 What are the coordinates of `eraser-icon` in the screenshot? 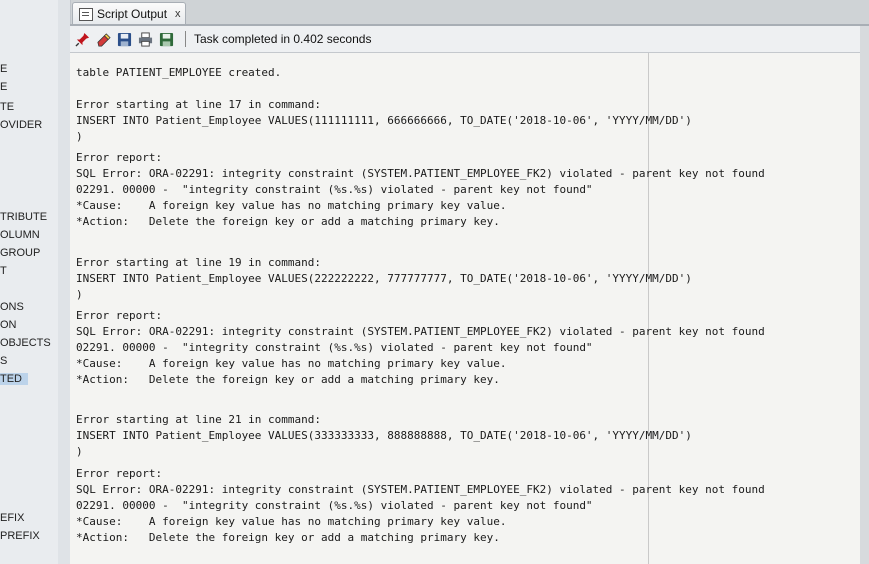 It's located at (103, 39).